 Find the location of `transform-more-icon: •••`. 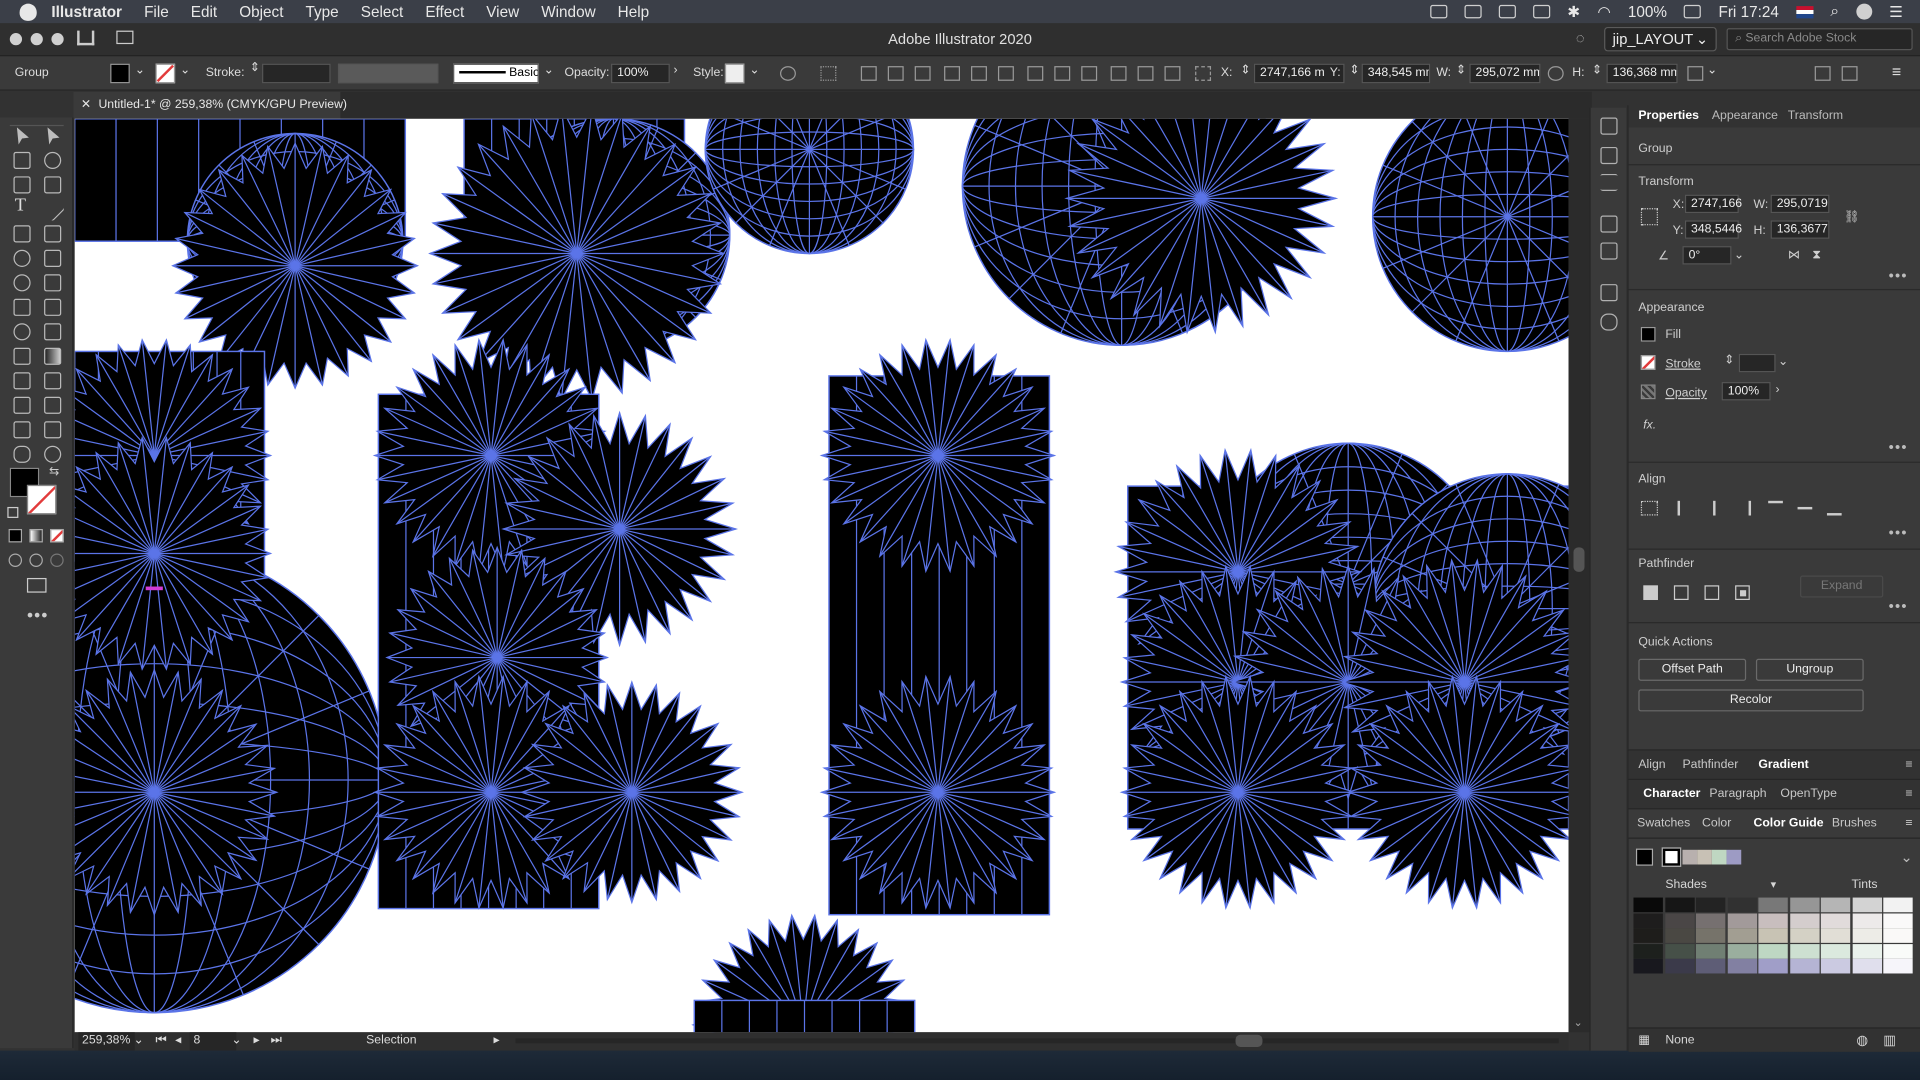

transform-more-icon: ••• is located at coordinates (1898, 275).